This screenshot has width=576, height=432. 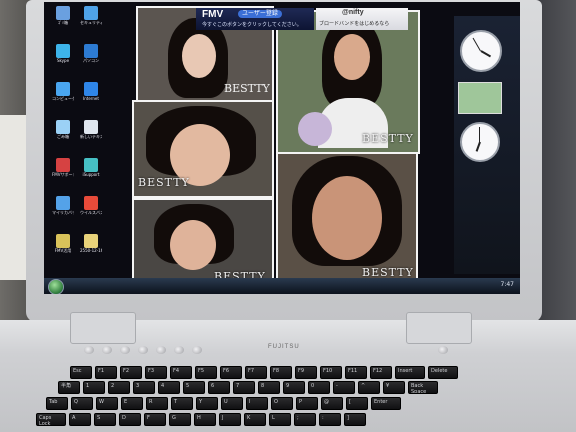 What do you see at coordinates (91, 243) in the screenshot?
I see `desktop-icon: 2550-12-16` at bounding box center [91, 243].